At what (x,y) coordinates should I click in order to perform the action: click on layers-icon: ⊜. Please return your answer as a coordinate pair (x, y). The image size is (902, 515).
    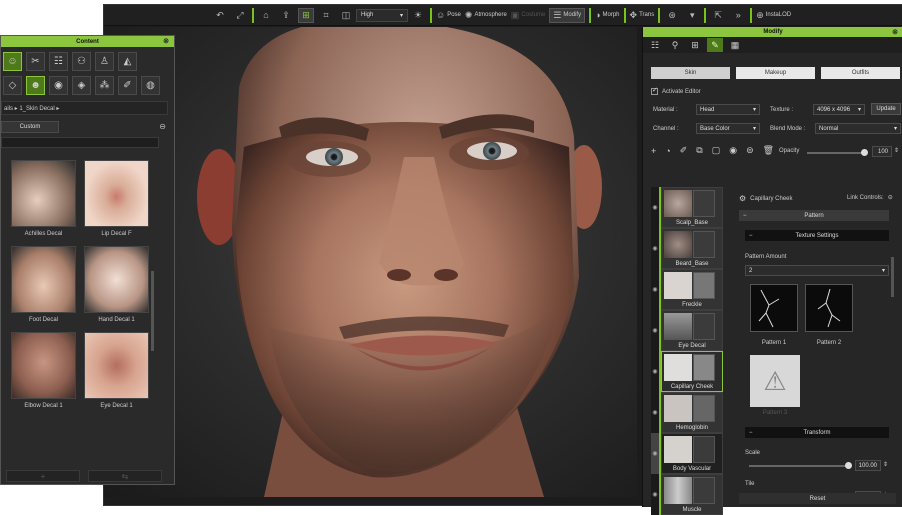
    Looking at the image, I should click on (750, 150).